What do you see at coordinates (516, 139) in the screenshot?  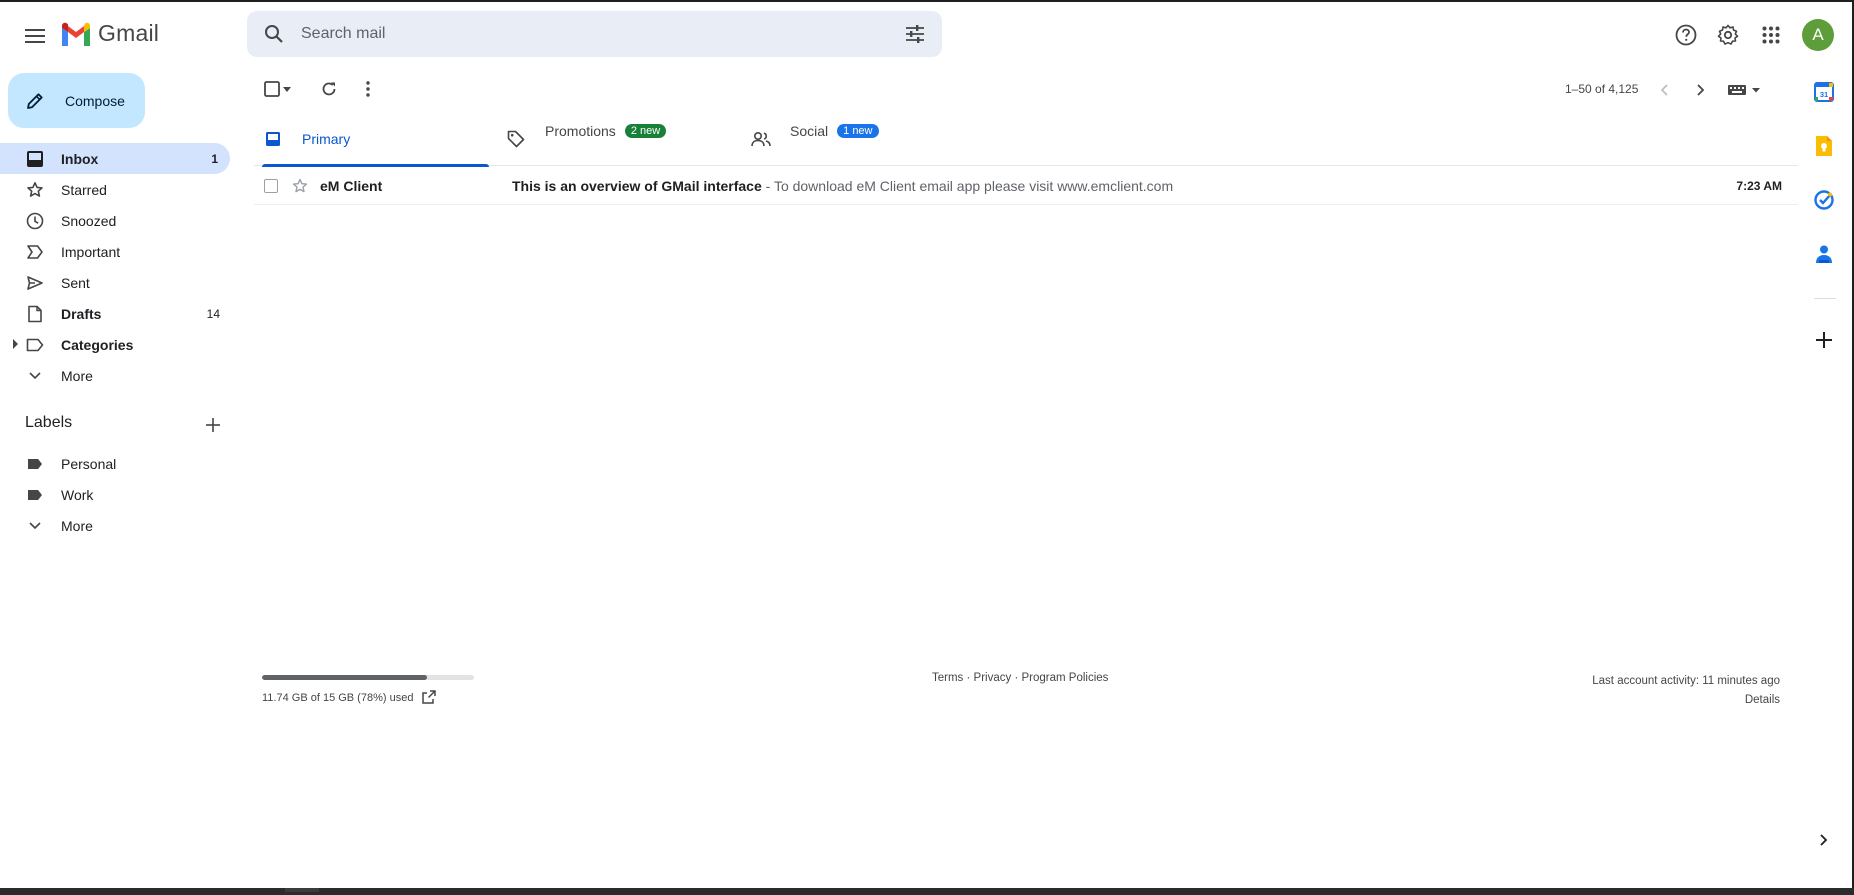 I see `tag-icon` at bounding box center [516, 139].